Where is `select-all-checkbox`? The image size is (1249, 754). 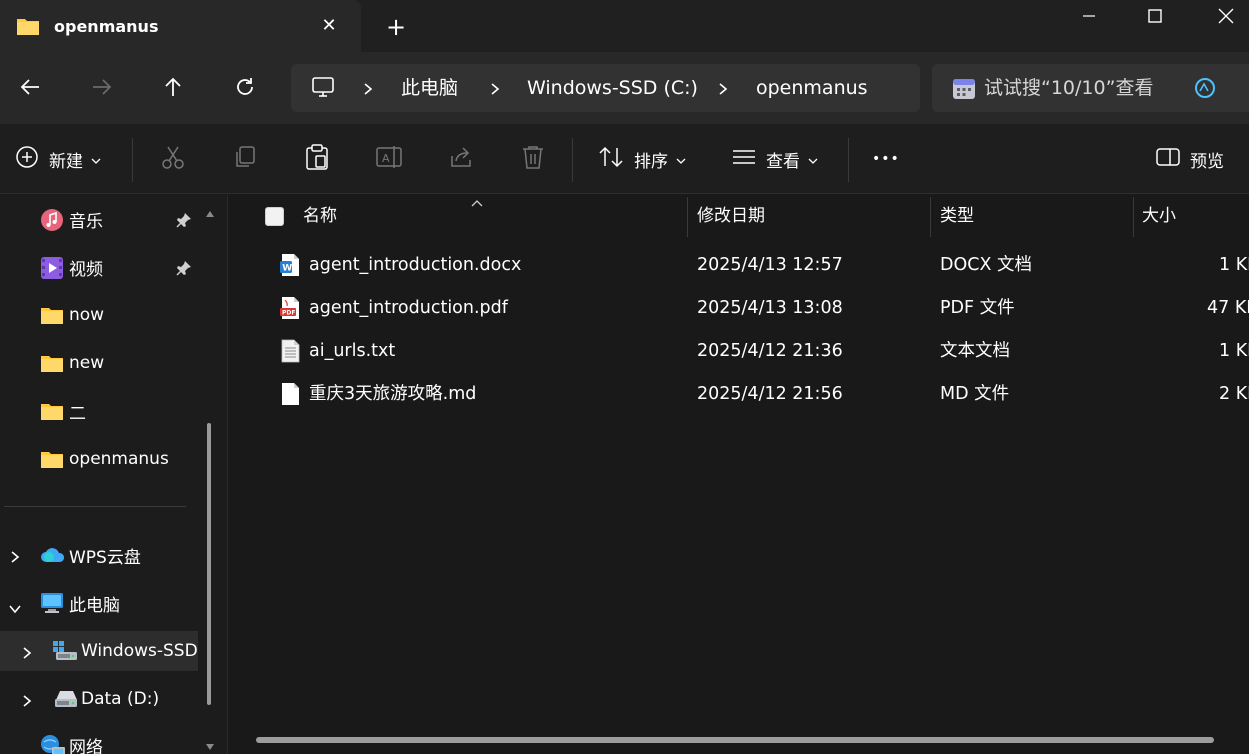 select-all-checkbox is located at coordinates (274, 216).